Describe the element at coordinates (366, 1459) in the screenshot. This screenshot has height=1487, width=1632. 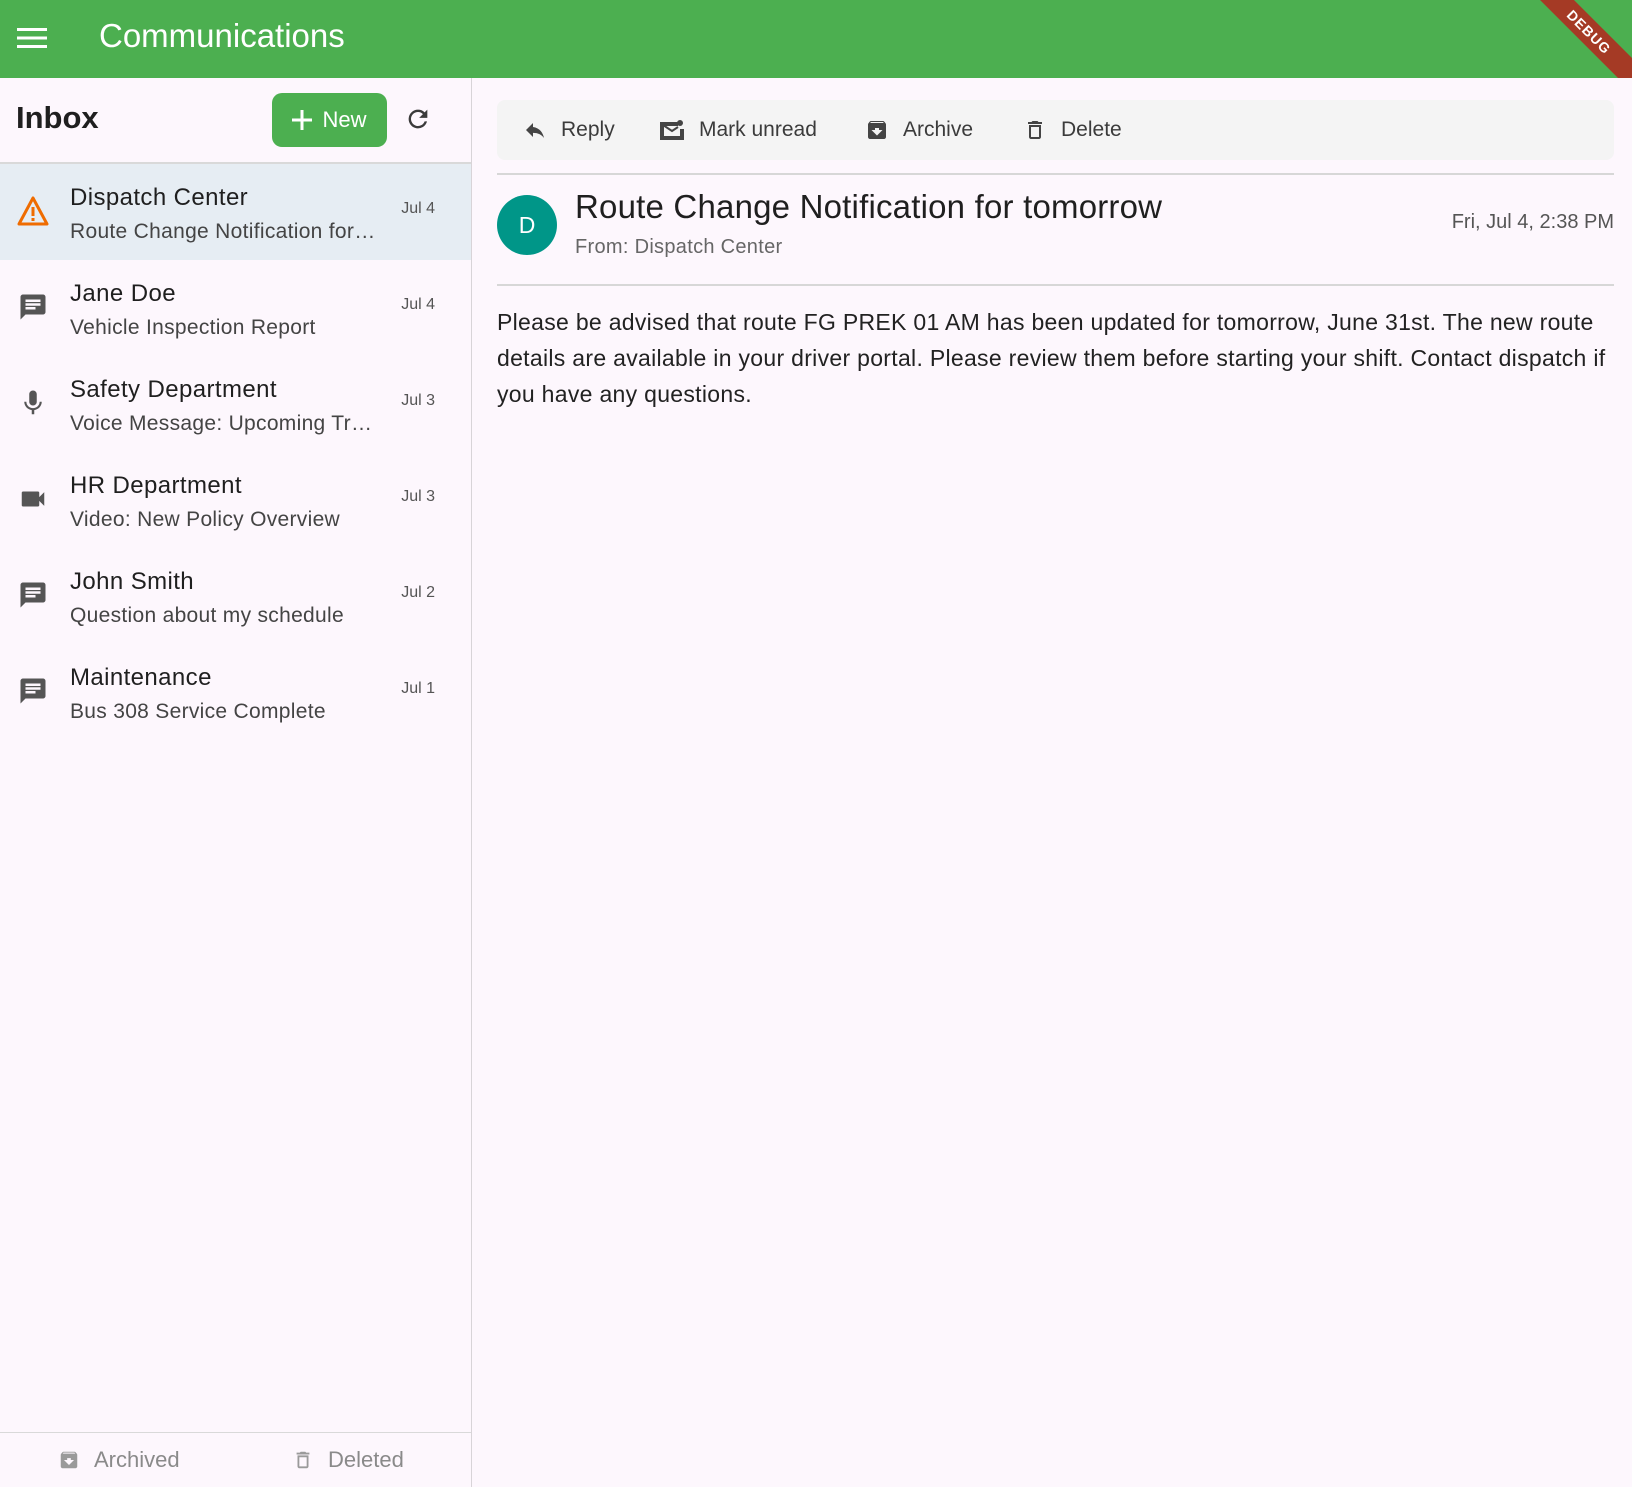
I see `deleted-label: Deleted` at that location.